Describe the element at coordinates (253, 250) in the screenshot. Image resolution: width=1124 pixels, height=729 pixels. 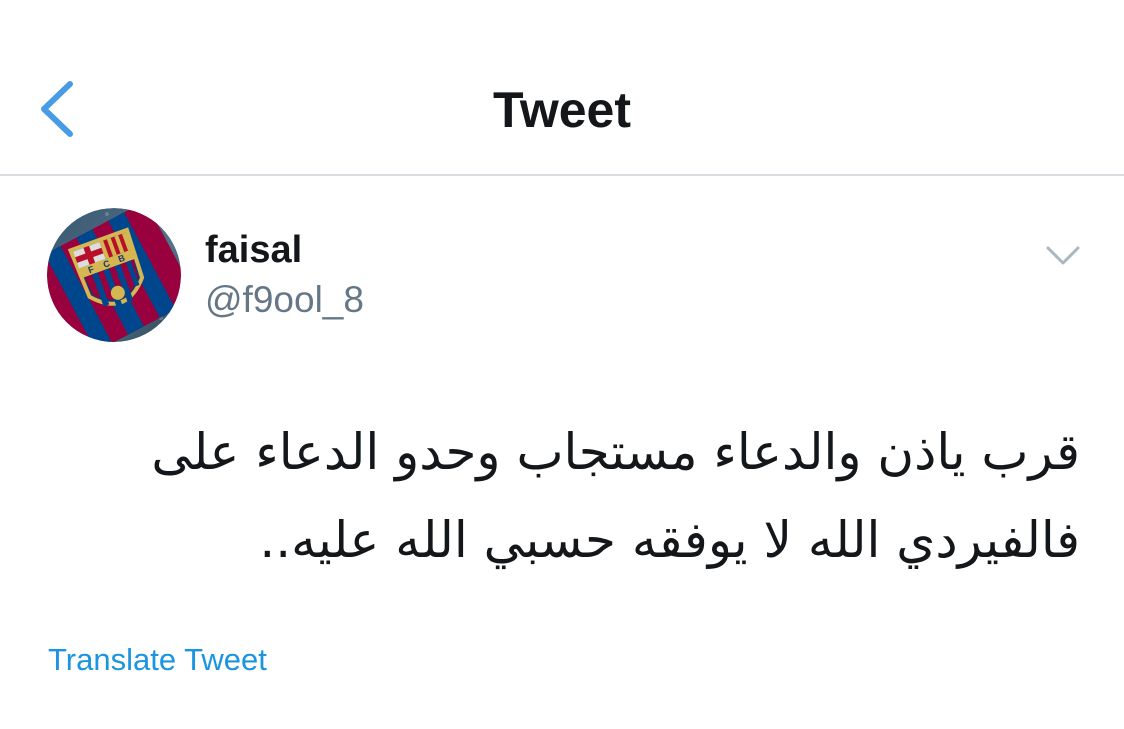
I see `author-display-name: faisal` at that location.